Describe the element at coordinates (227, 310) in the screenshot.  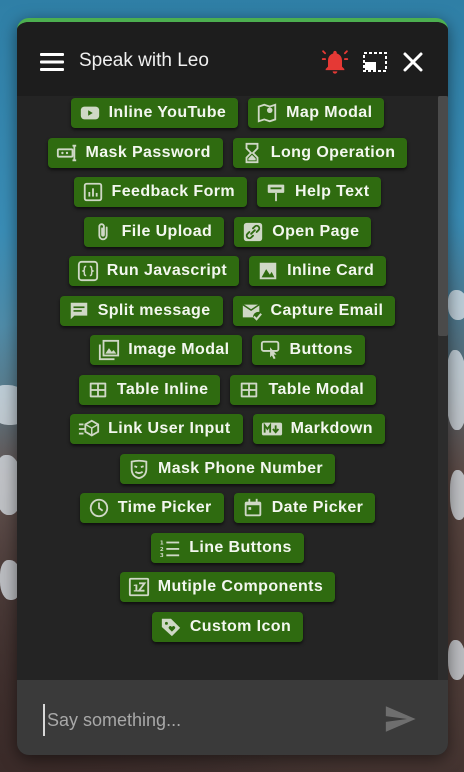
I see `button-row: Split message Capture Email` at that location.